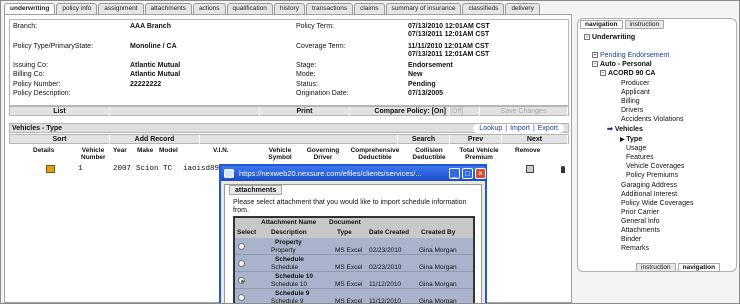  I want to click on nav-item-general-info: General Info, so click(640, 221).